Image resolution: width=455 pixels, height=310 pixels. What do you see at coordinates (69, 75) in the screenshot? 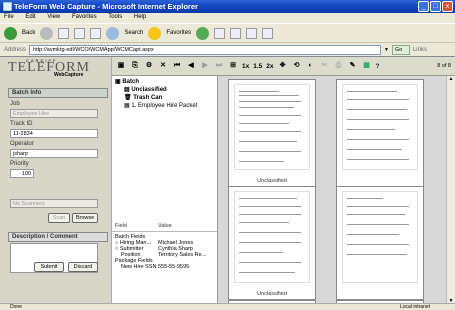
I see `logo-webcapture: WebCapture` at bounding box center [69, 75].